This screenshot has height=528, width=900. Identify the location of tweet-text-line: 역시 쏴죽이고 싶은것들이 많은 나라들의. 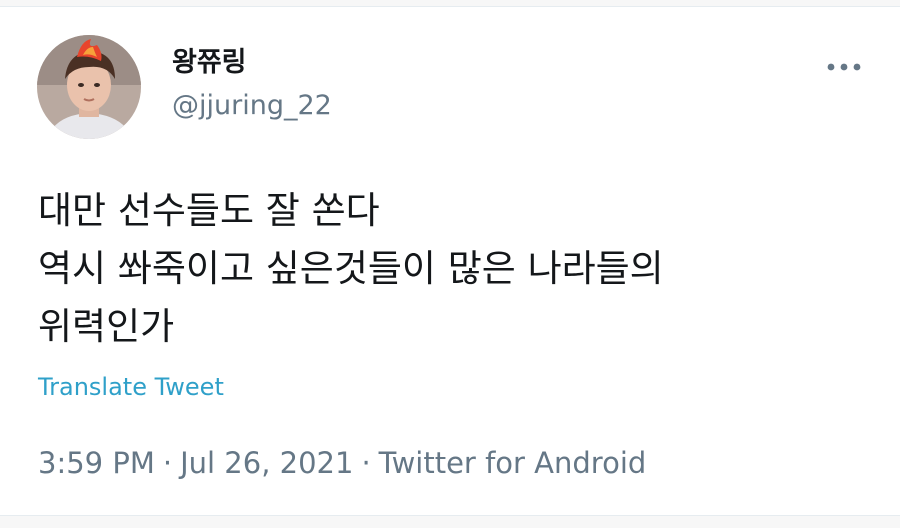
(351, 268).